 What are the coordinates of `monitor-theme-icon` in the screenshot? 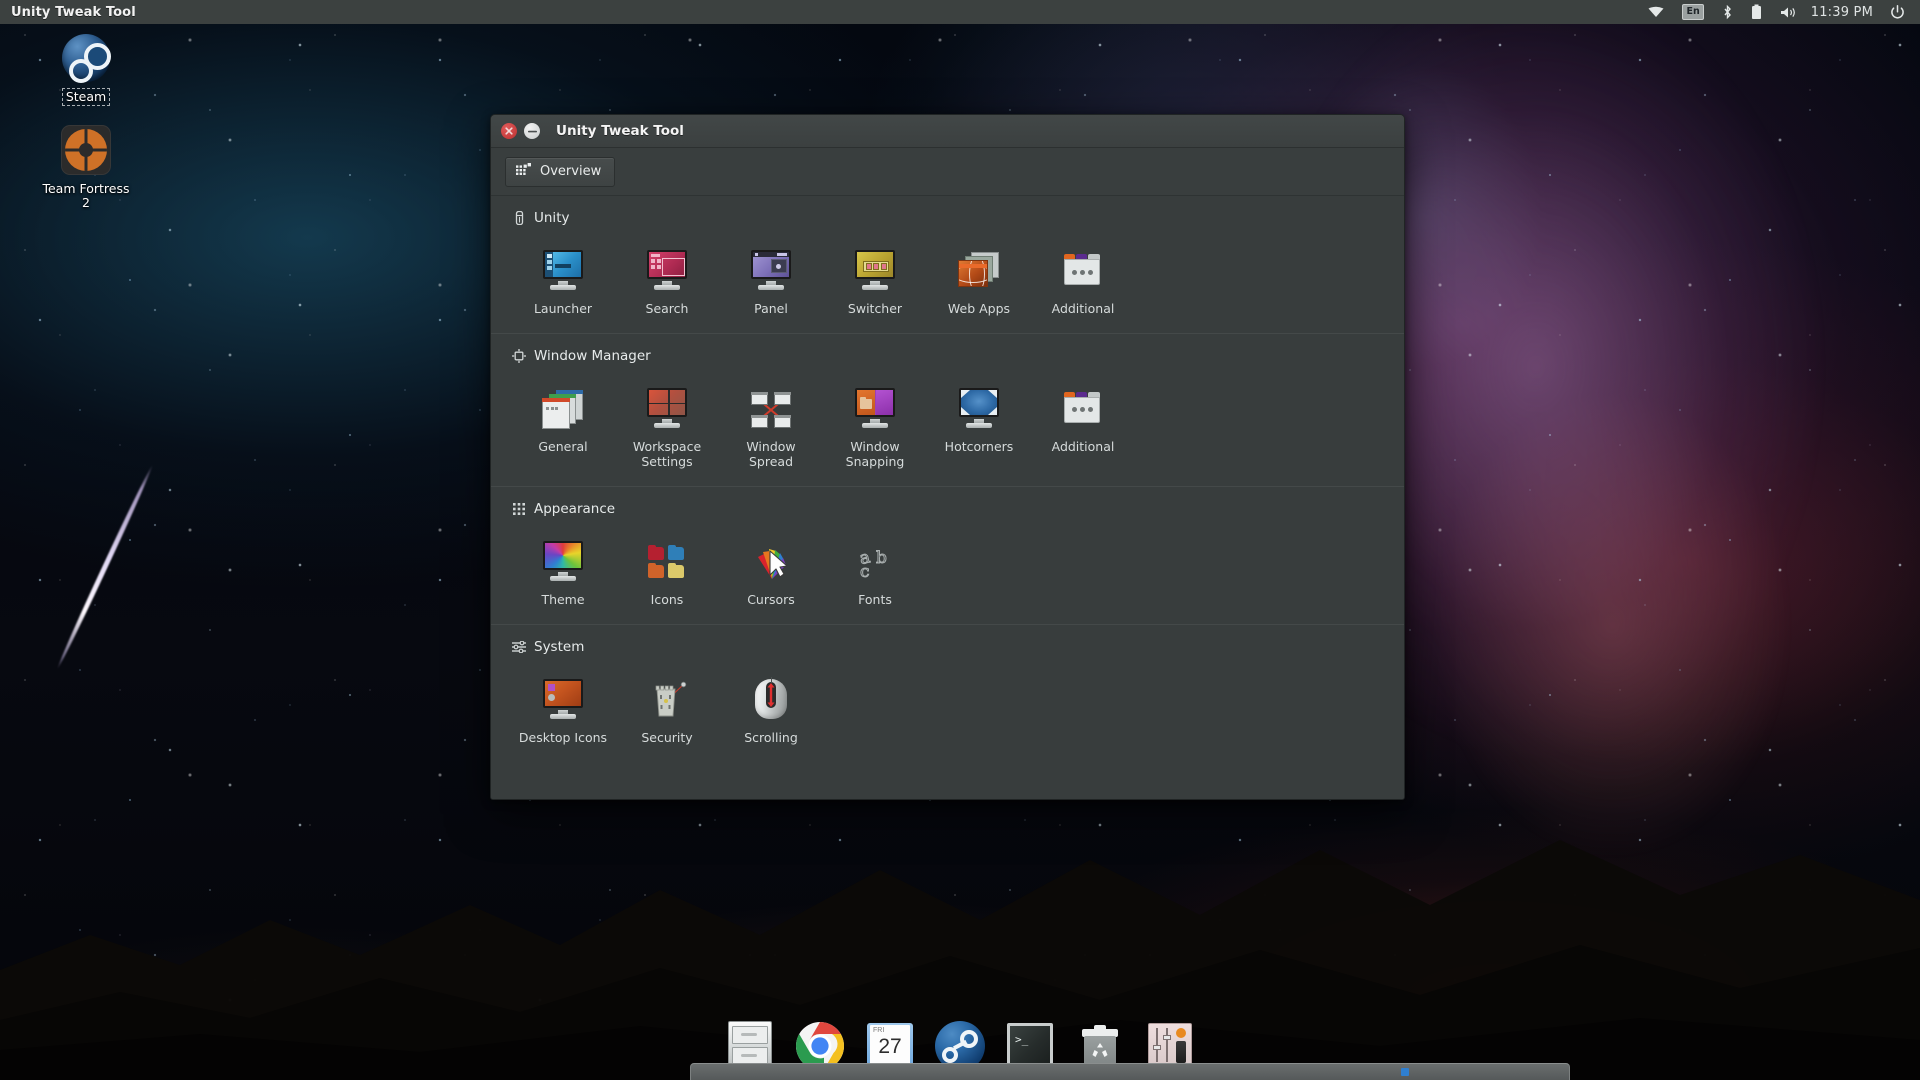 It's located at (563, 558).